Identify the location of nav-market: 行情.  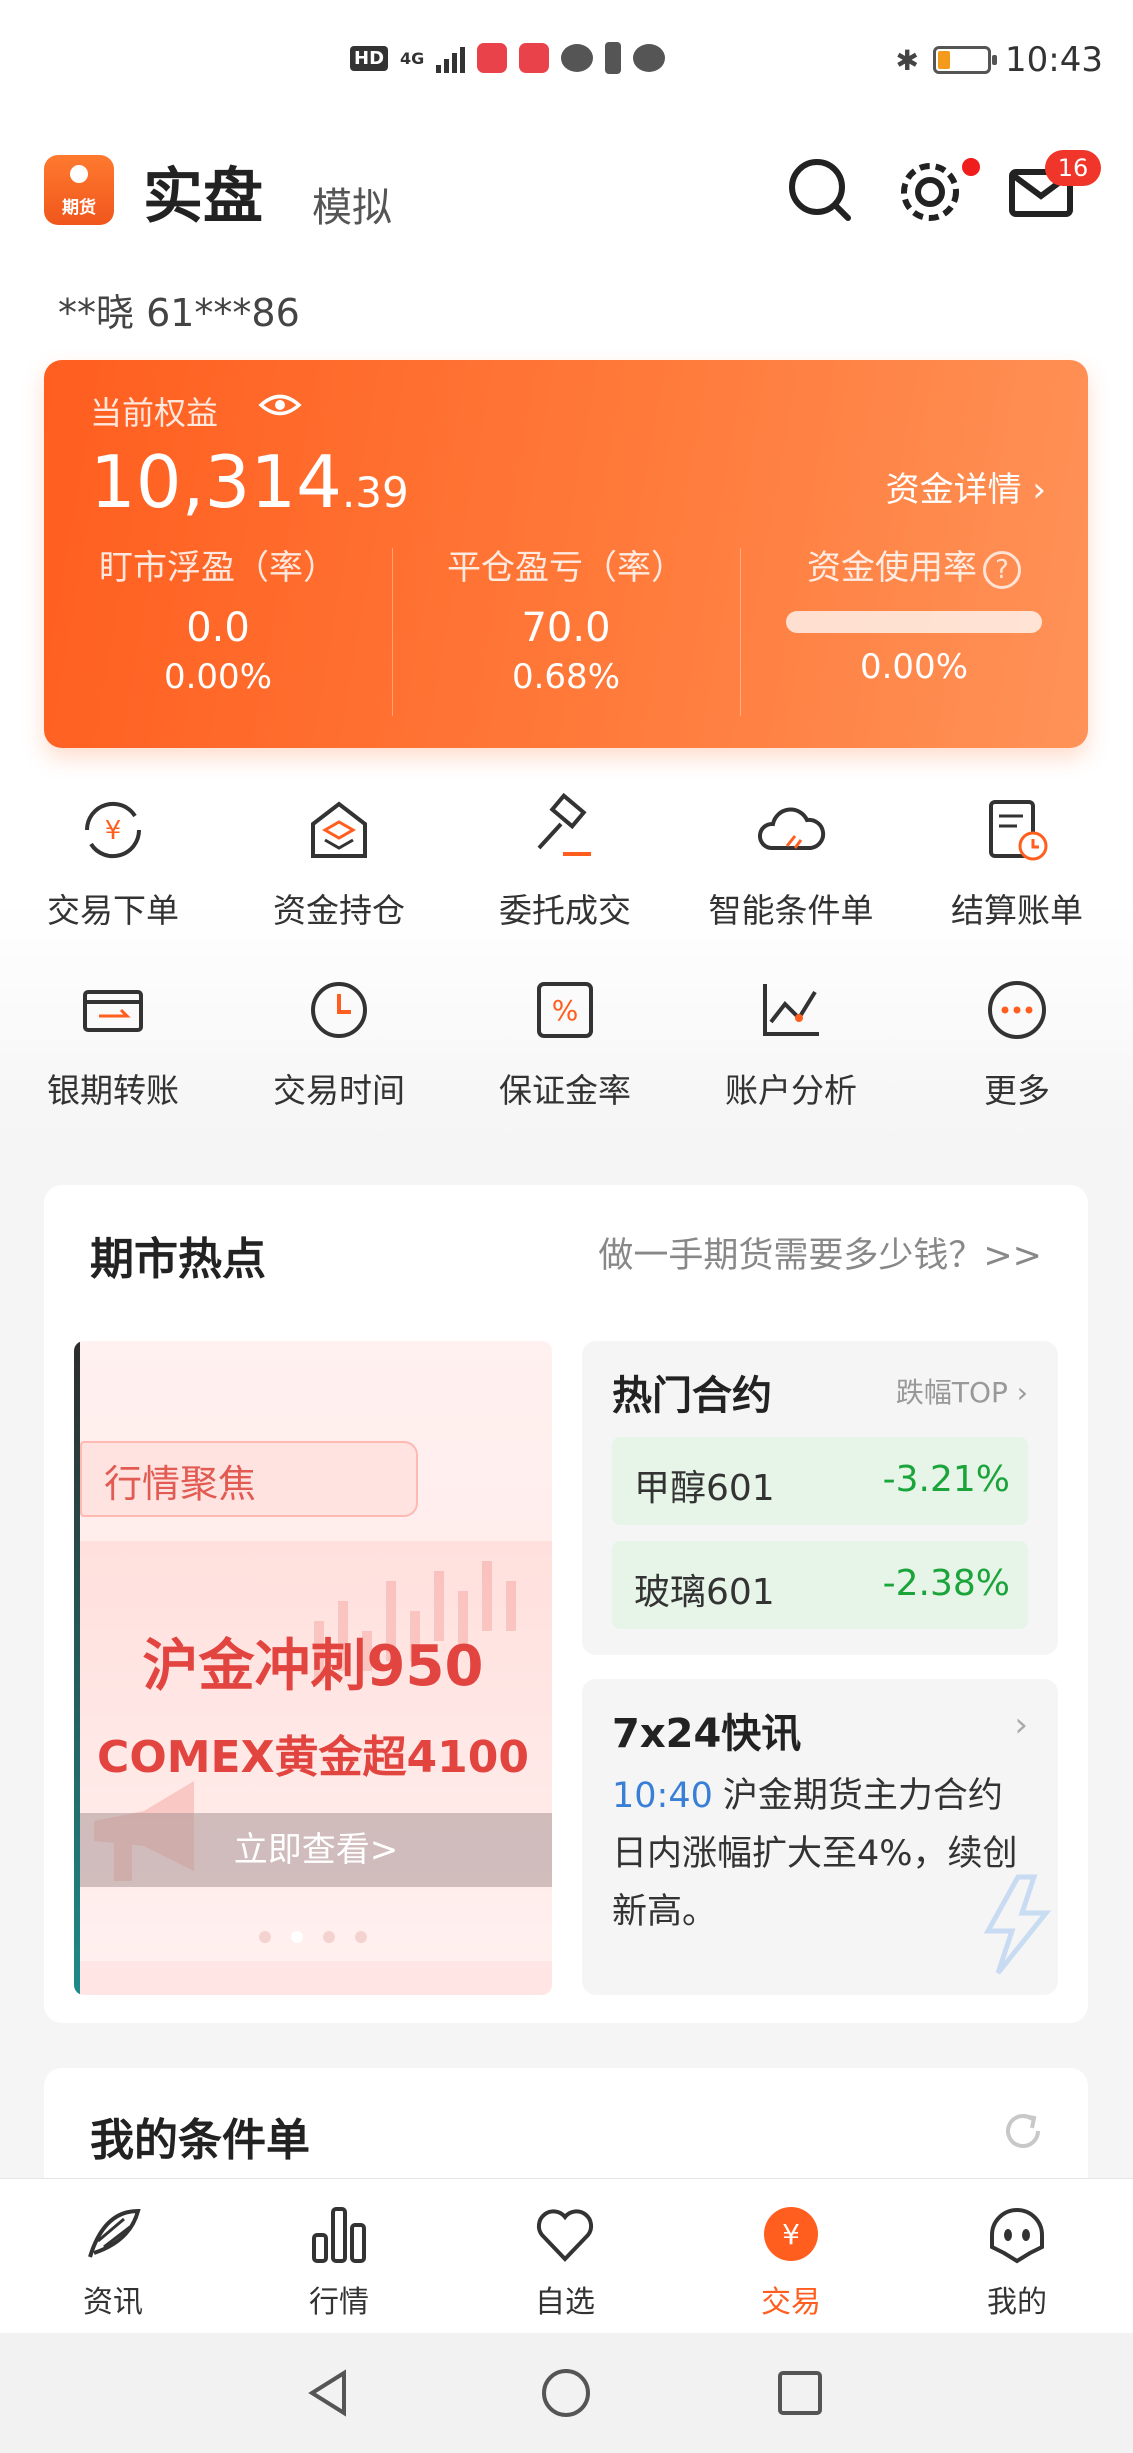
(339, 2261).